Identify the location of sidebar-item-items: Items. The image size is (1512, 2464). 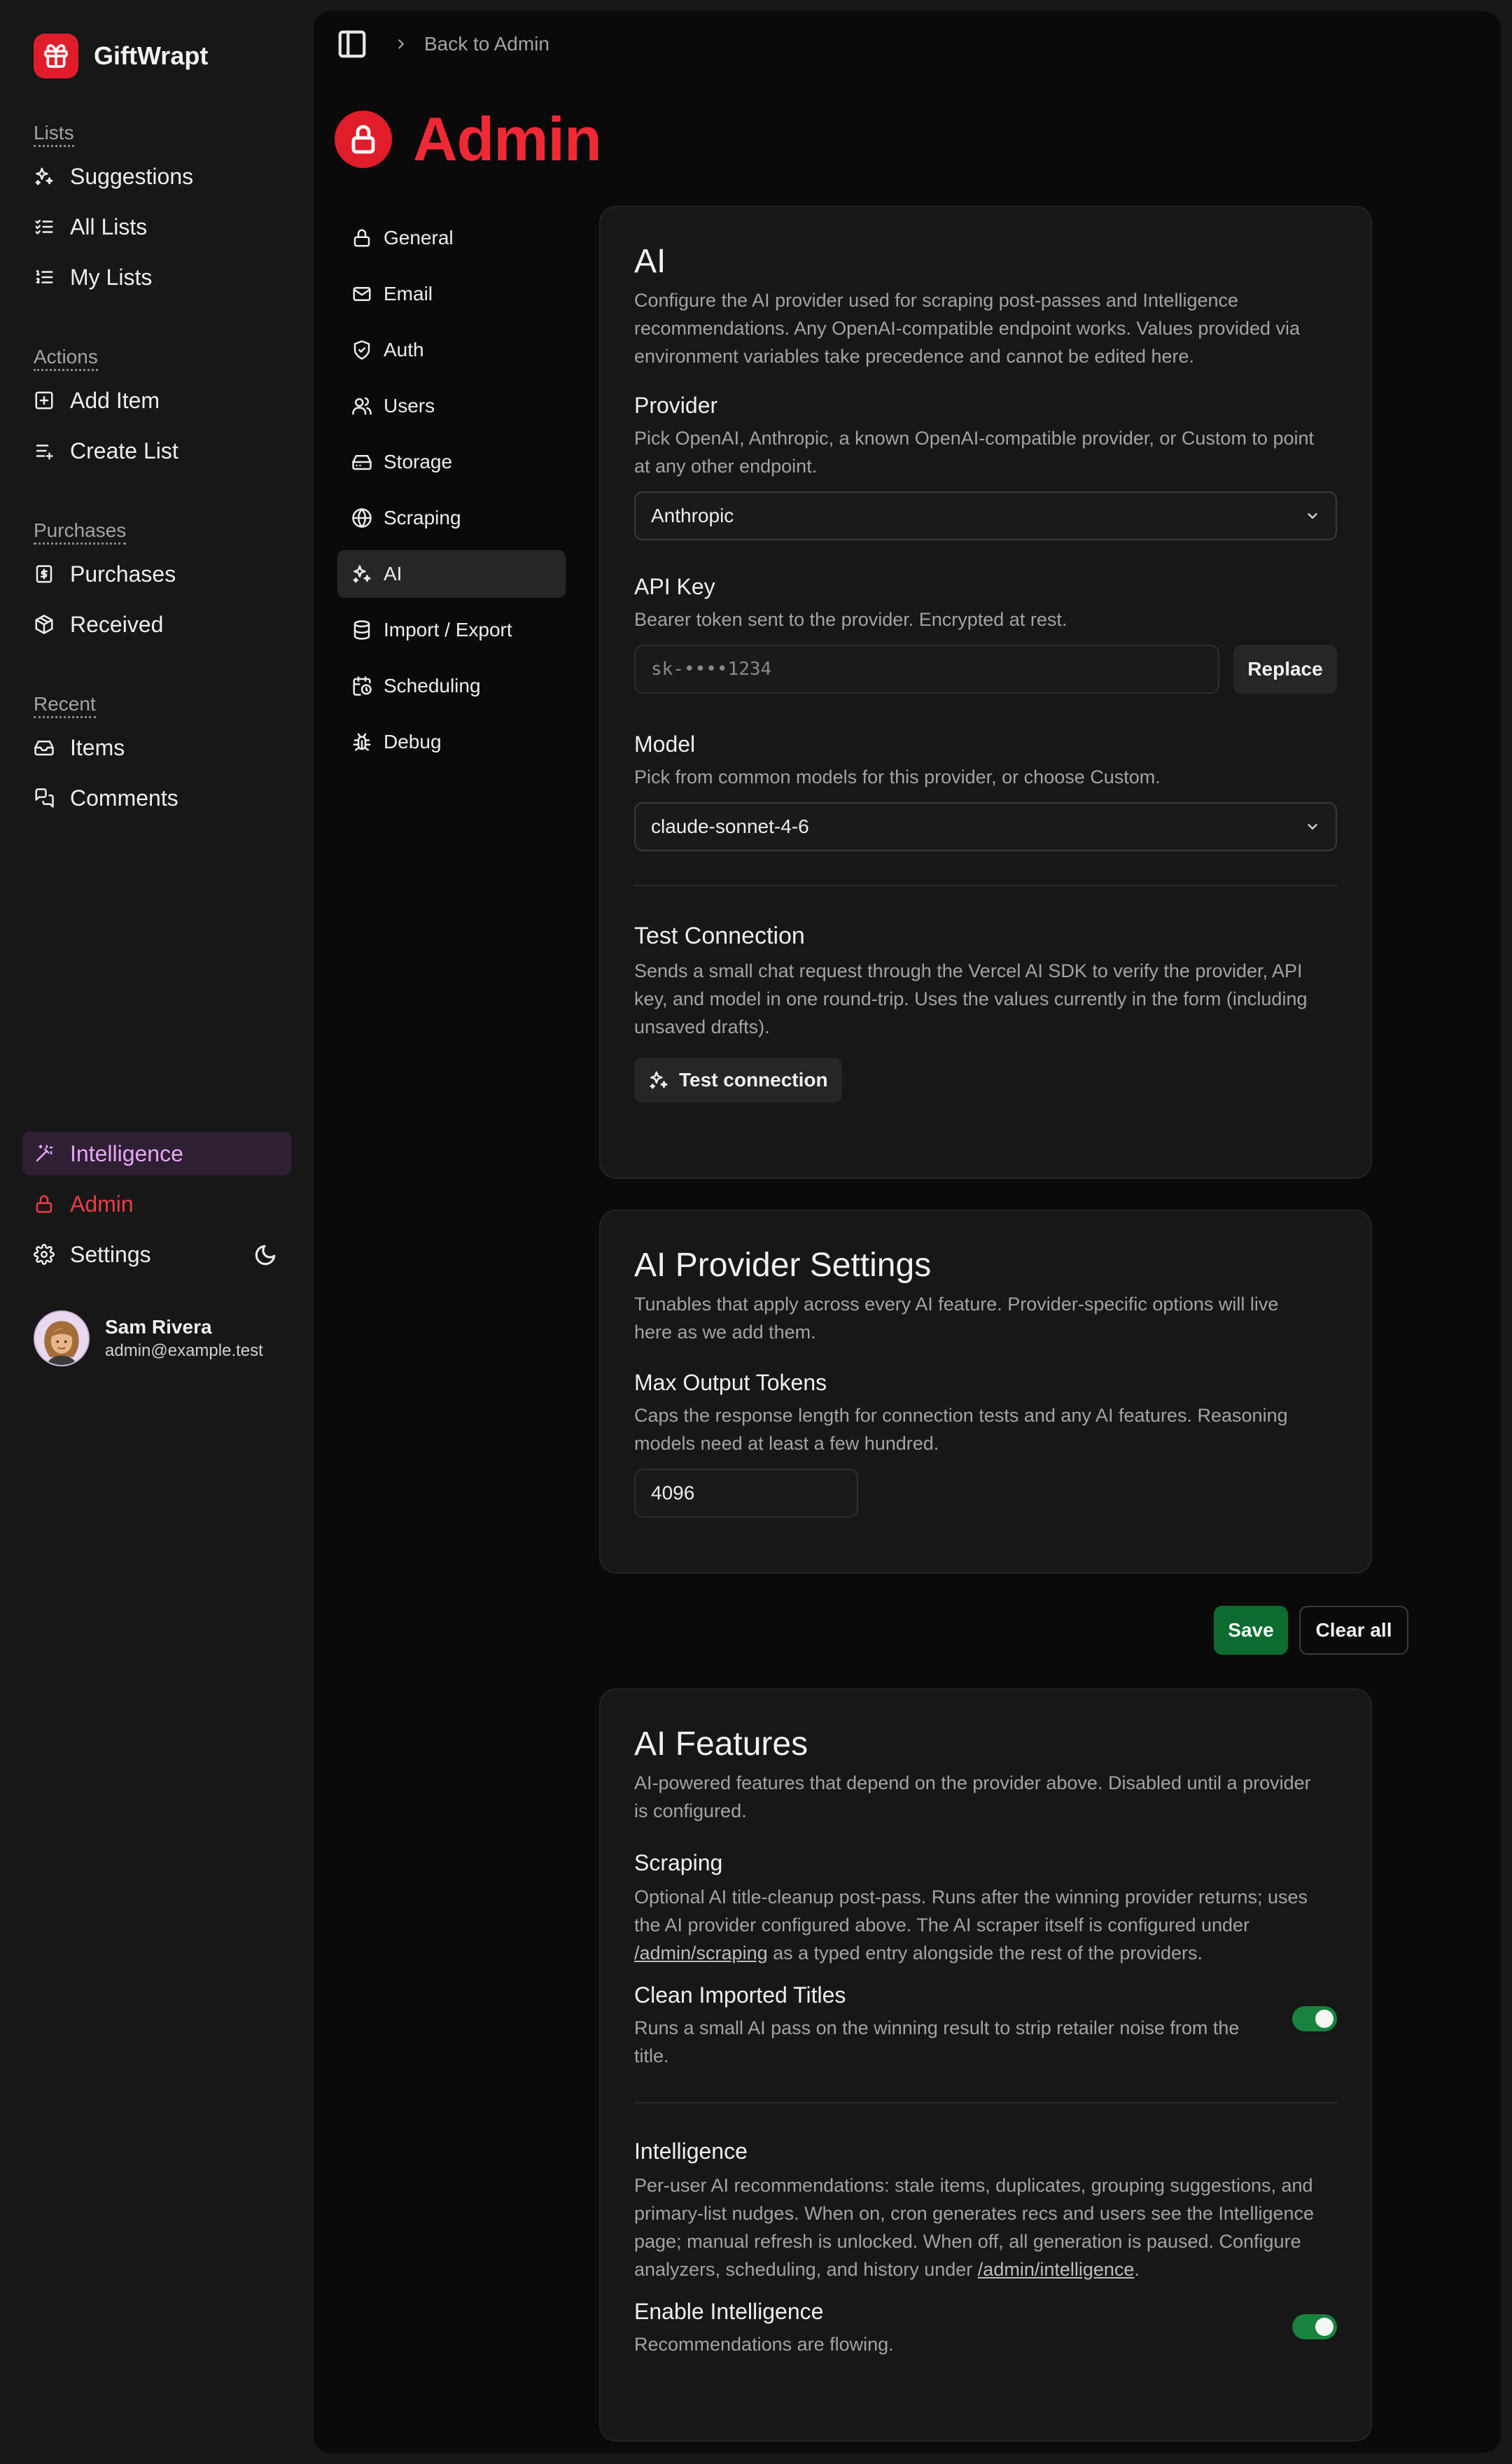
(79, 747).